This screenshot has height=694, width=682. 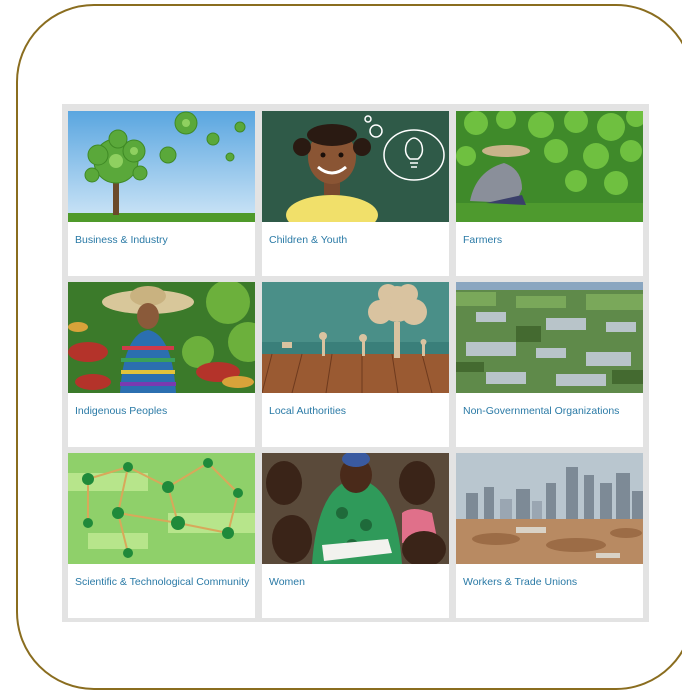 I want to click on card-farmers: Farmers, so click(x=549, y=193).